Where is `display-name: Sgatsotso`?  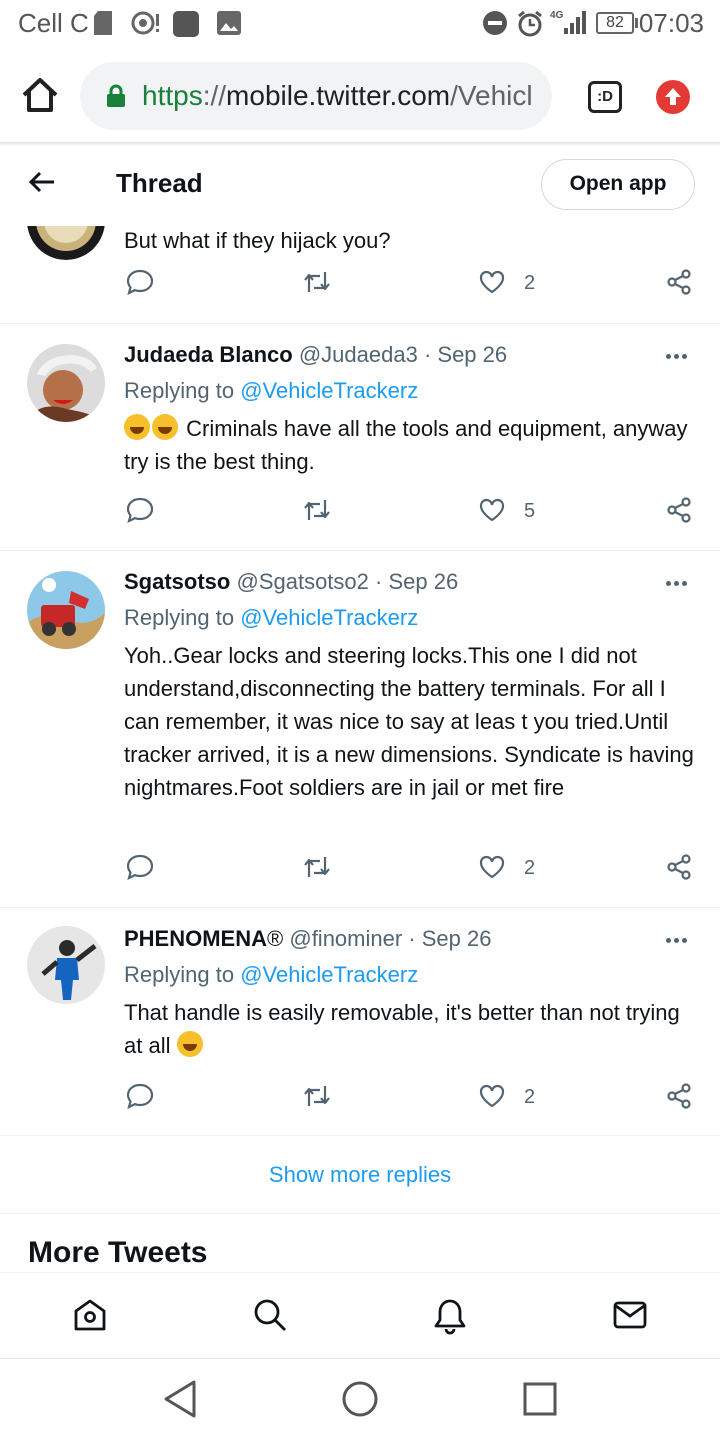
display-name: Sgatsotso is located at coordinates (177, 581).